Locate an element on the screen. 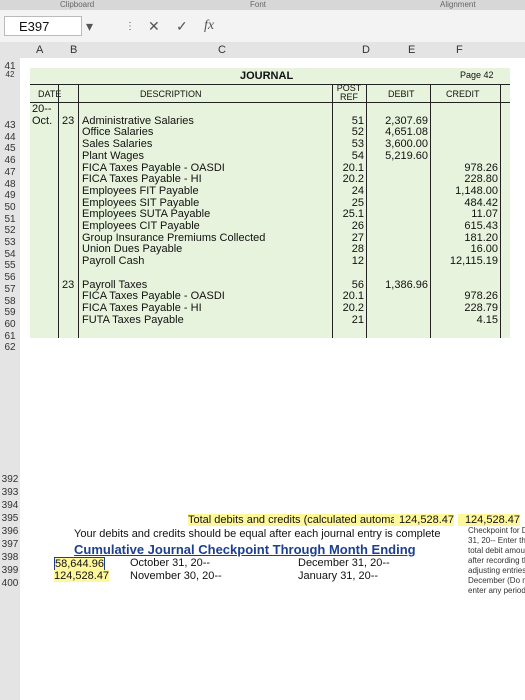 This screenshot has height=700, width=525. row-header: 396 is located at coordinates (10, 531).